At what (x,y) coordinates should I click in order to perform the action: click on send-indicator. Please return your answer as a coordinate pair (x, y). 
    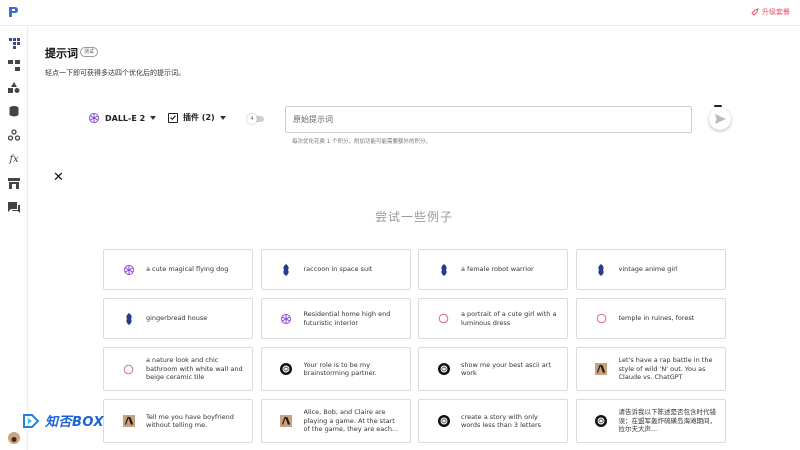
    Looking at the image, I should click on (718, 106).